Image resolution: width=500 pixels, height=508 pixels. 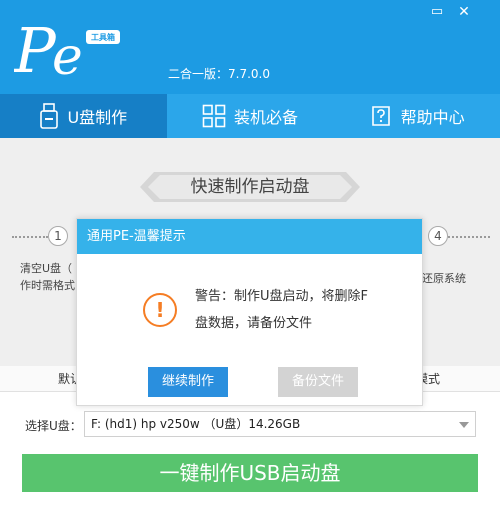 What do you see at coordinates (266, 117) in the screenshot?
I see `tab-label: 装机必备` at bounding box center [266, 117].